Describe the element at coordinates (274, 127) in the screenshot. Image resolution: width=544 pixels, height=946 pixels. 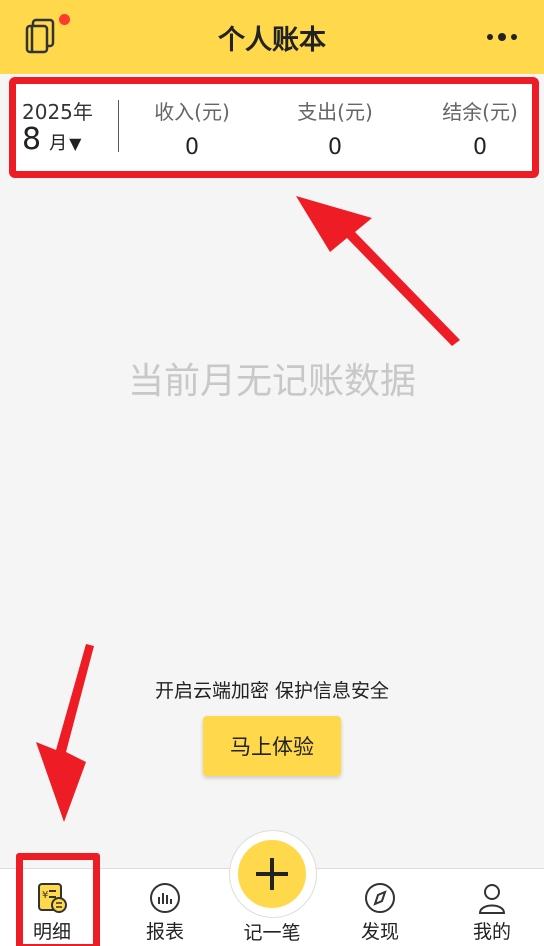
I see `month-summary-card: 2025年 8 月 ▼ 收入(元) 0 支出(元) 0 结余(元) 0` at that location.